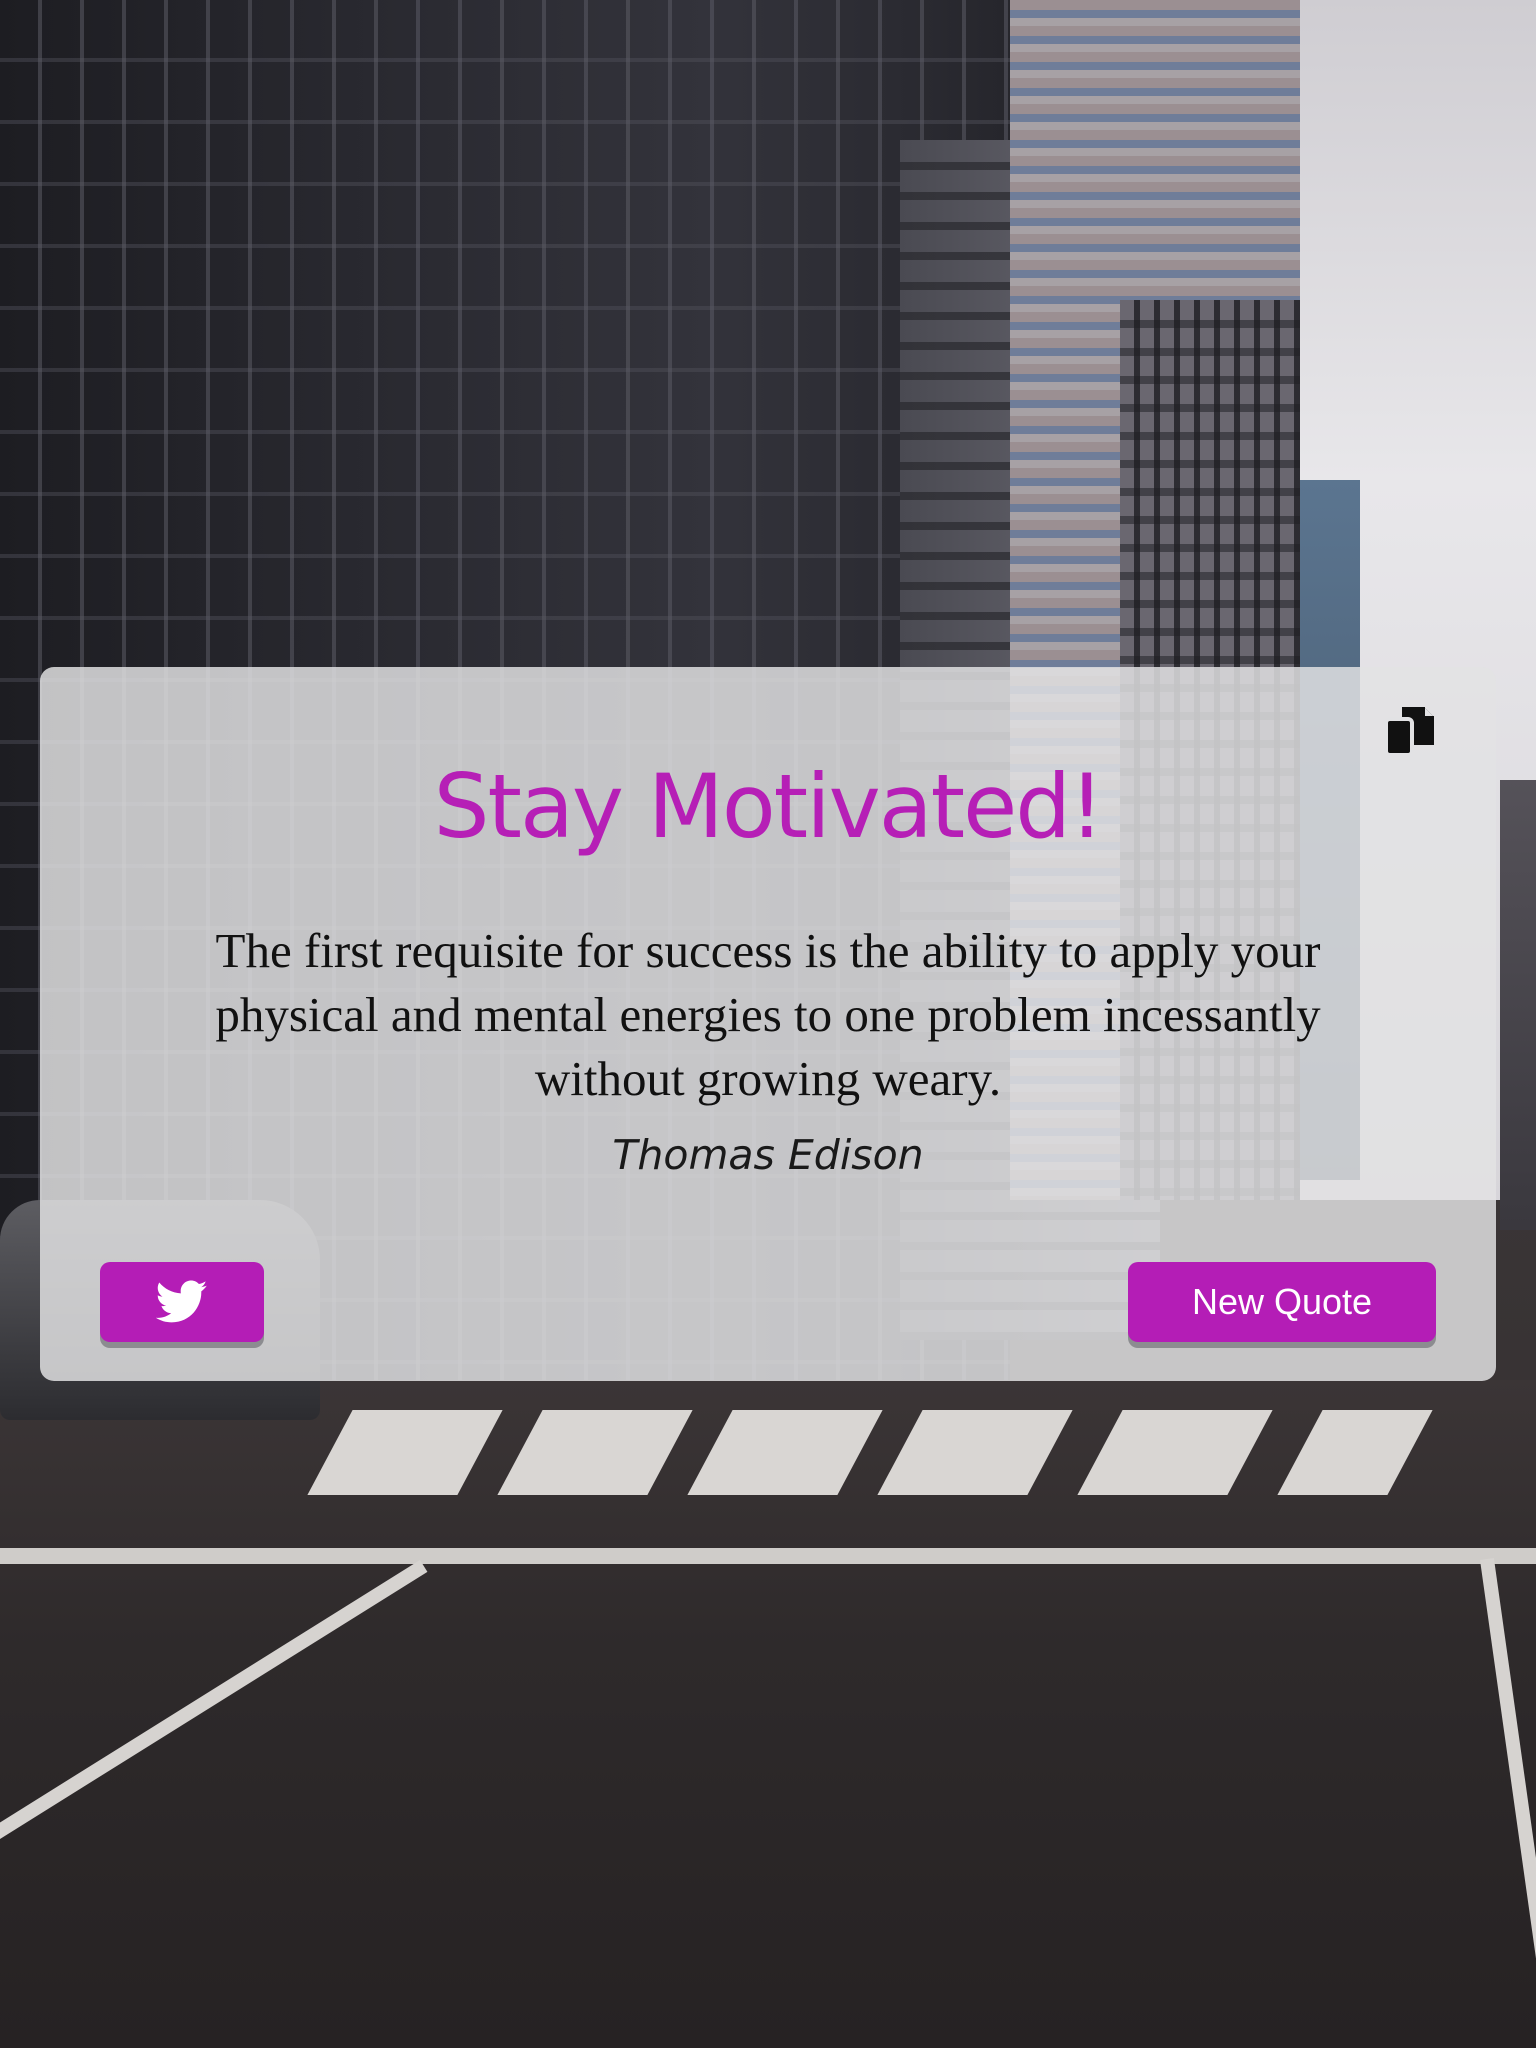 This screenshot has height=2048, width=1536. Describe the element at coordinates (1282, 1302) in the screenshot. I see `new-quote-button: New Quote` at that location.